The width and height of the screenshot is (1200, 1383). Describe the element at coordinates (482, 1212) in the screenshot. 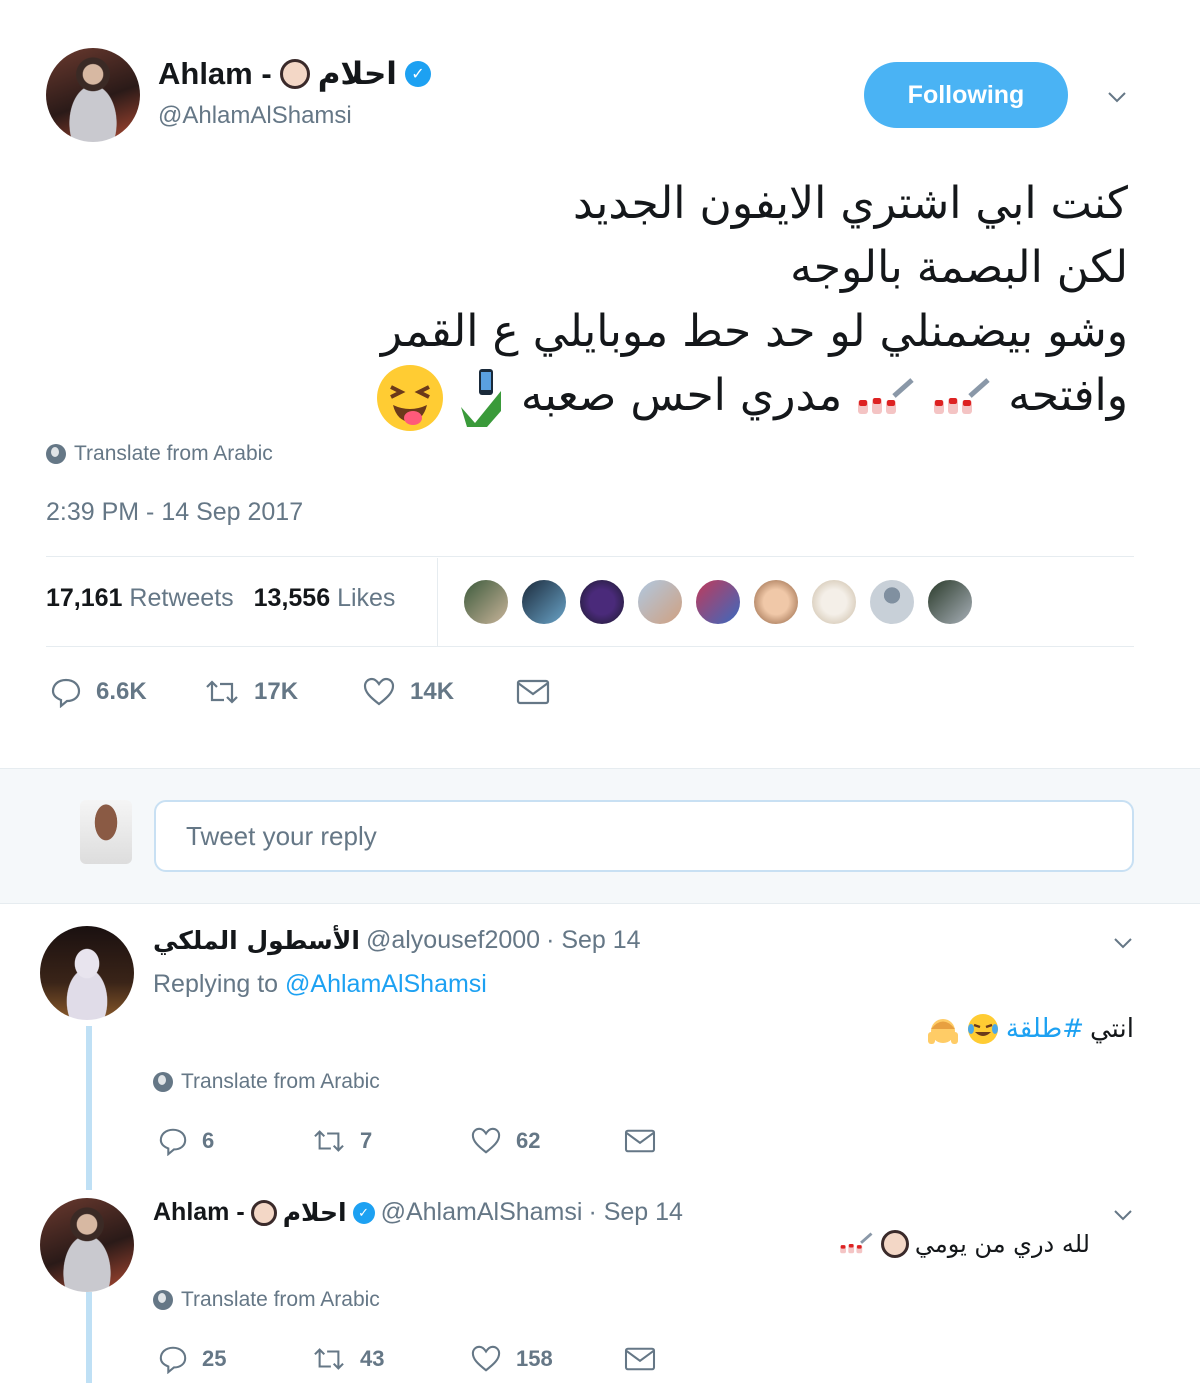

I see `reply-author-handle: @AhlamAlShamsi` at that location.